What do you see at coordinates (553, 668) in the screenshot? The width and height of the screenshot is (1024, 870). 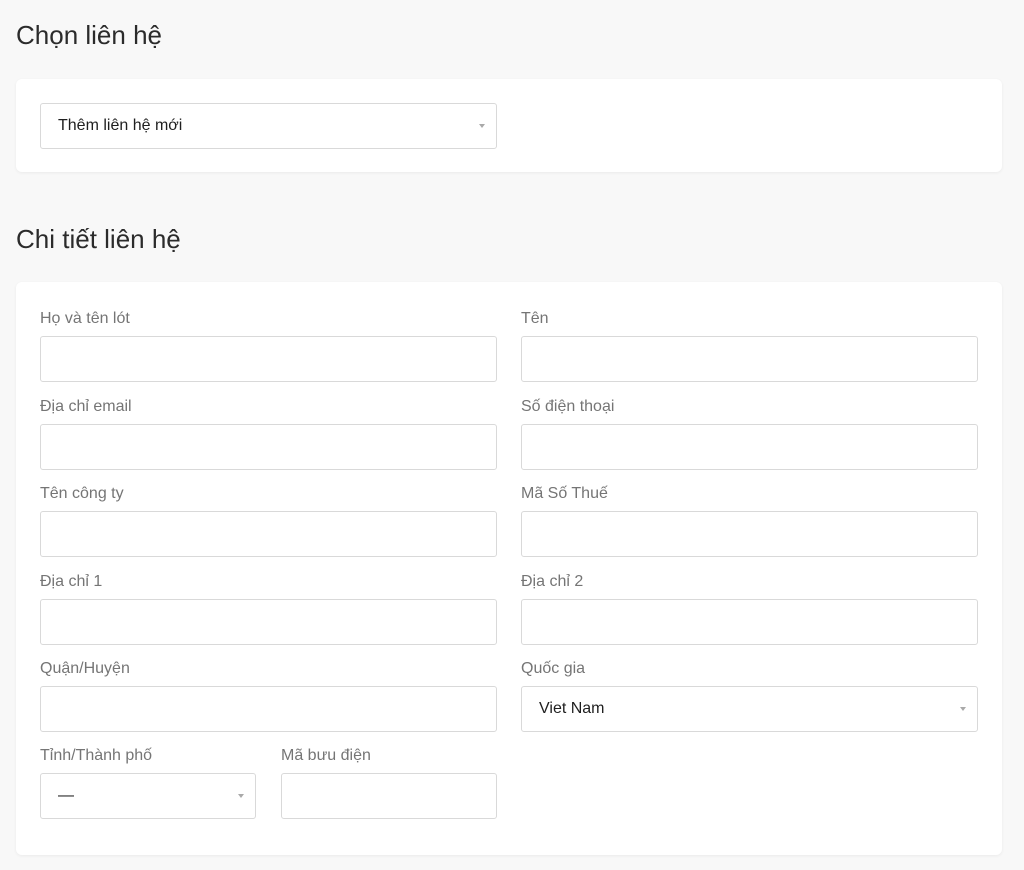 I see `country-label: Quốc gia` at bounding box center [553, 668].